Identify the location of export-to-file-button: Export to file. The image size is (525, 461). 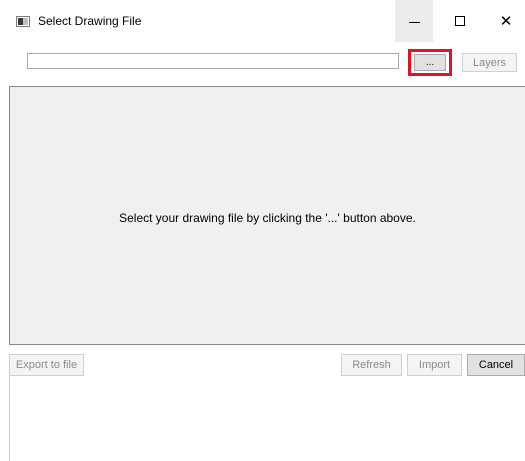
(46, 365).